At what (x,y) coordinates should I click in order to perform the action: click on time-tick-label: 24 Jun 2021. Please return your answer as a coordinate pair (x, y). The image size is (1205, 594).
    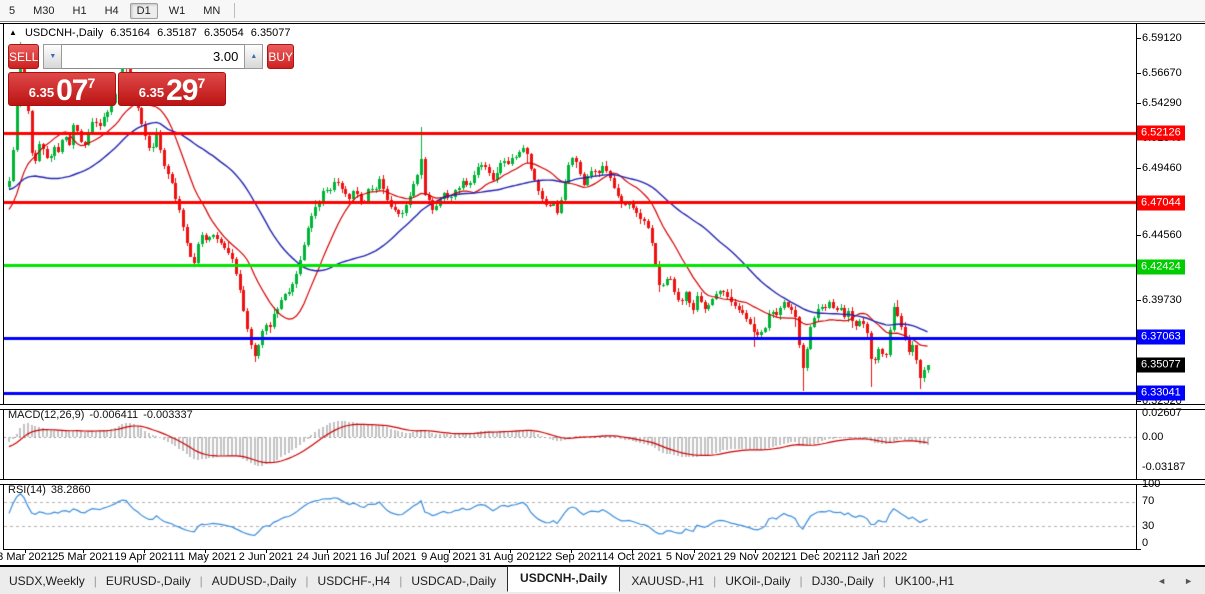
    Looking at the image, I should click on (327, 557).